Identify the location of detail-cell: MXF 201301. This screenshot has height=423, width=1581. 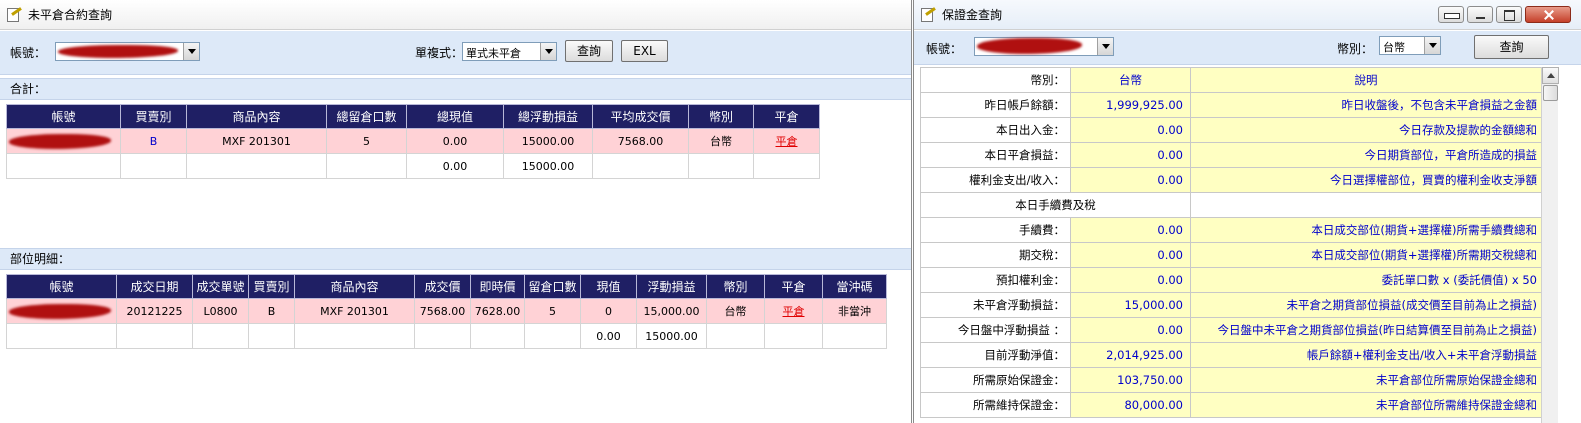
(354, 311).